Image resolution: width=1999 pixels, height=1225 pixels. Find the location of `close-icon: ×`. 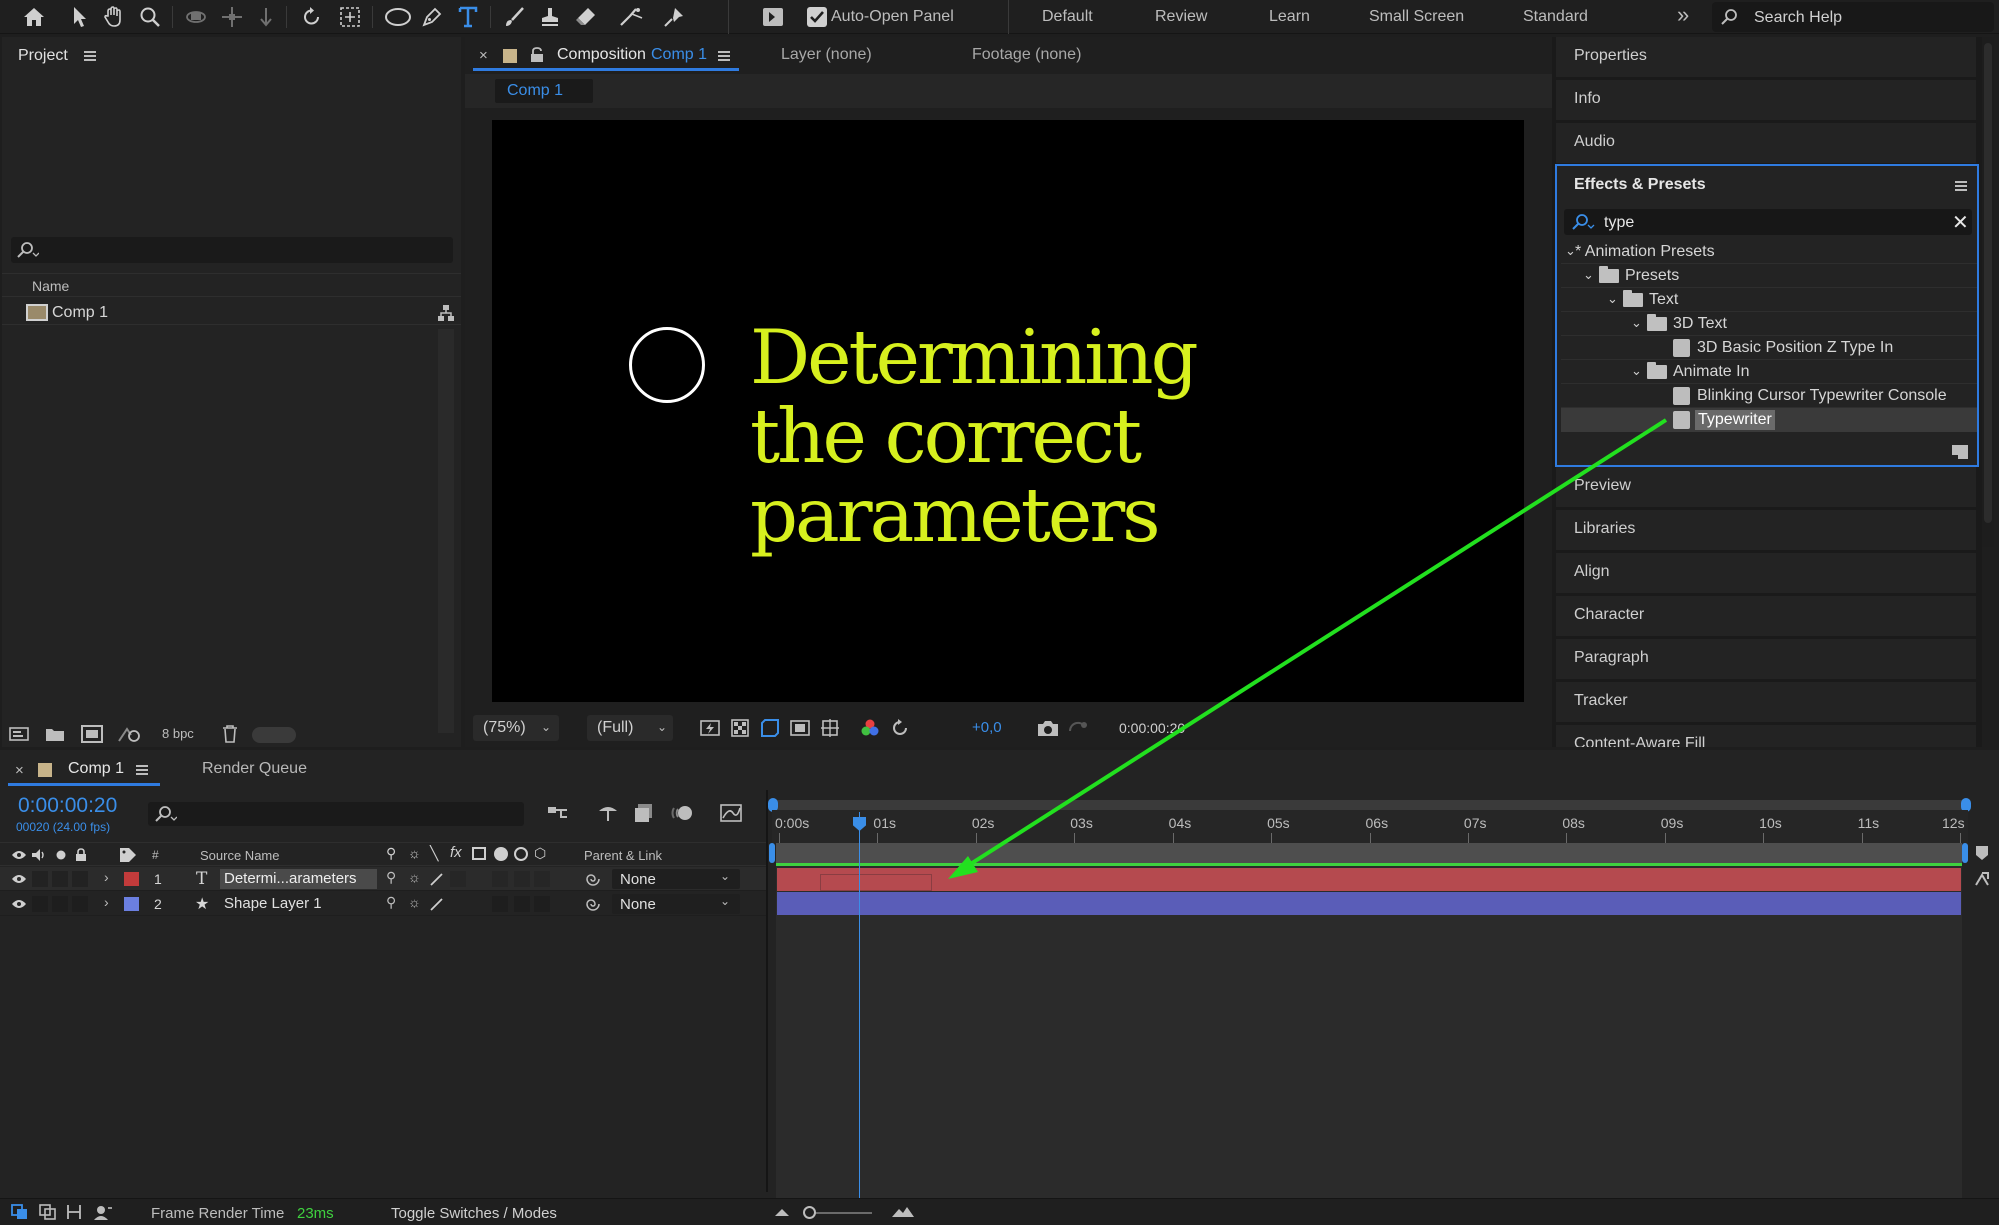

close-icon: × is located at coordinates (19, 770).